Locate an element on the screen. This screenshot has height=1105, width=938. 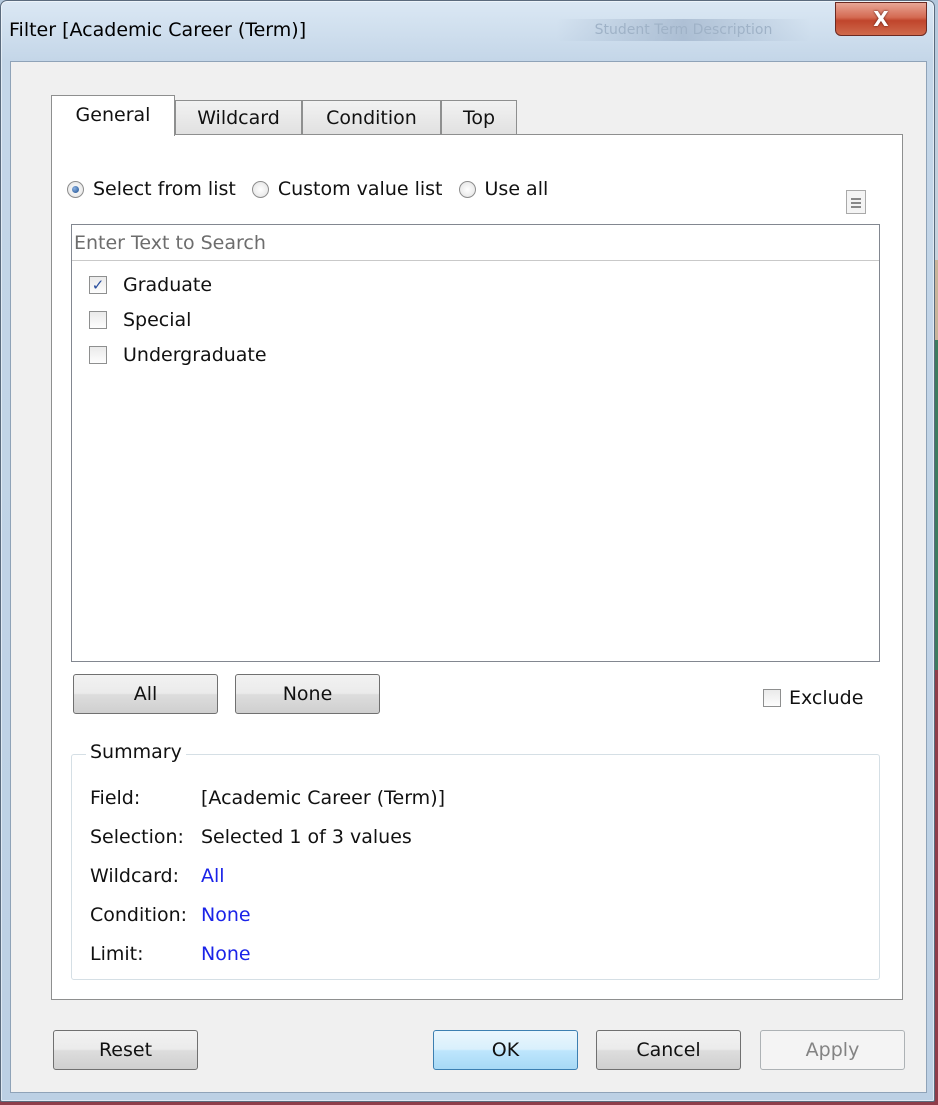
tab-condition: Condition is located at coordinates (371, 117).